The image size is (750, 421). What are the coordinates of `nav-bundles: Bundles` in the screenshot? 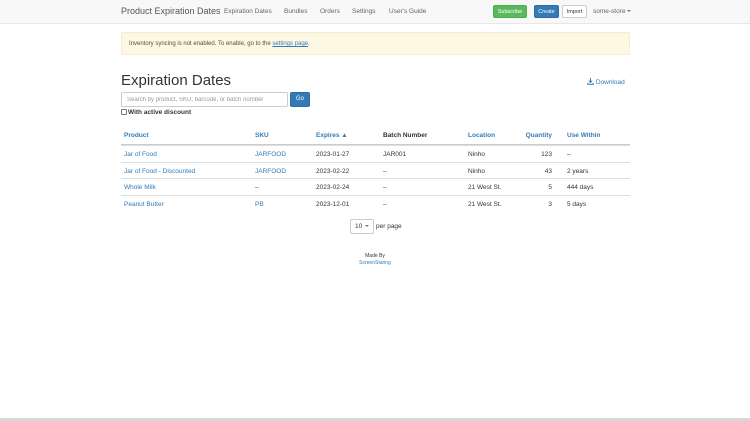 It's located at (296, 11).